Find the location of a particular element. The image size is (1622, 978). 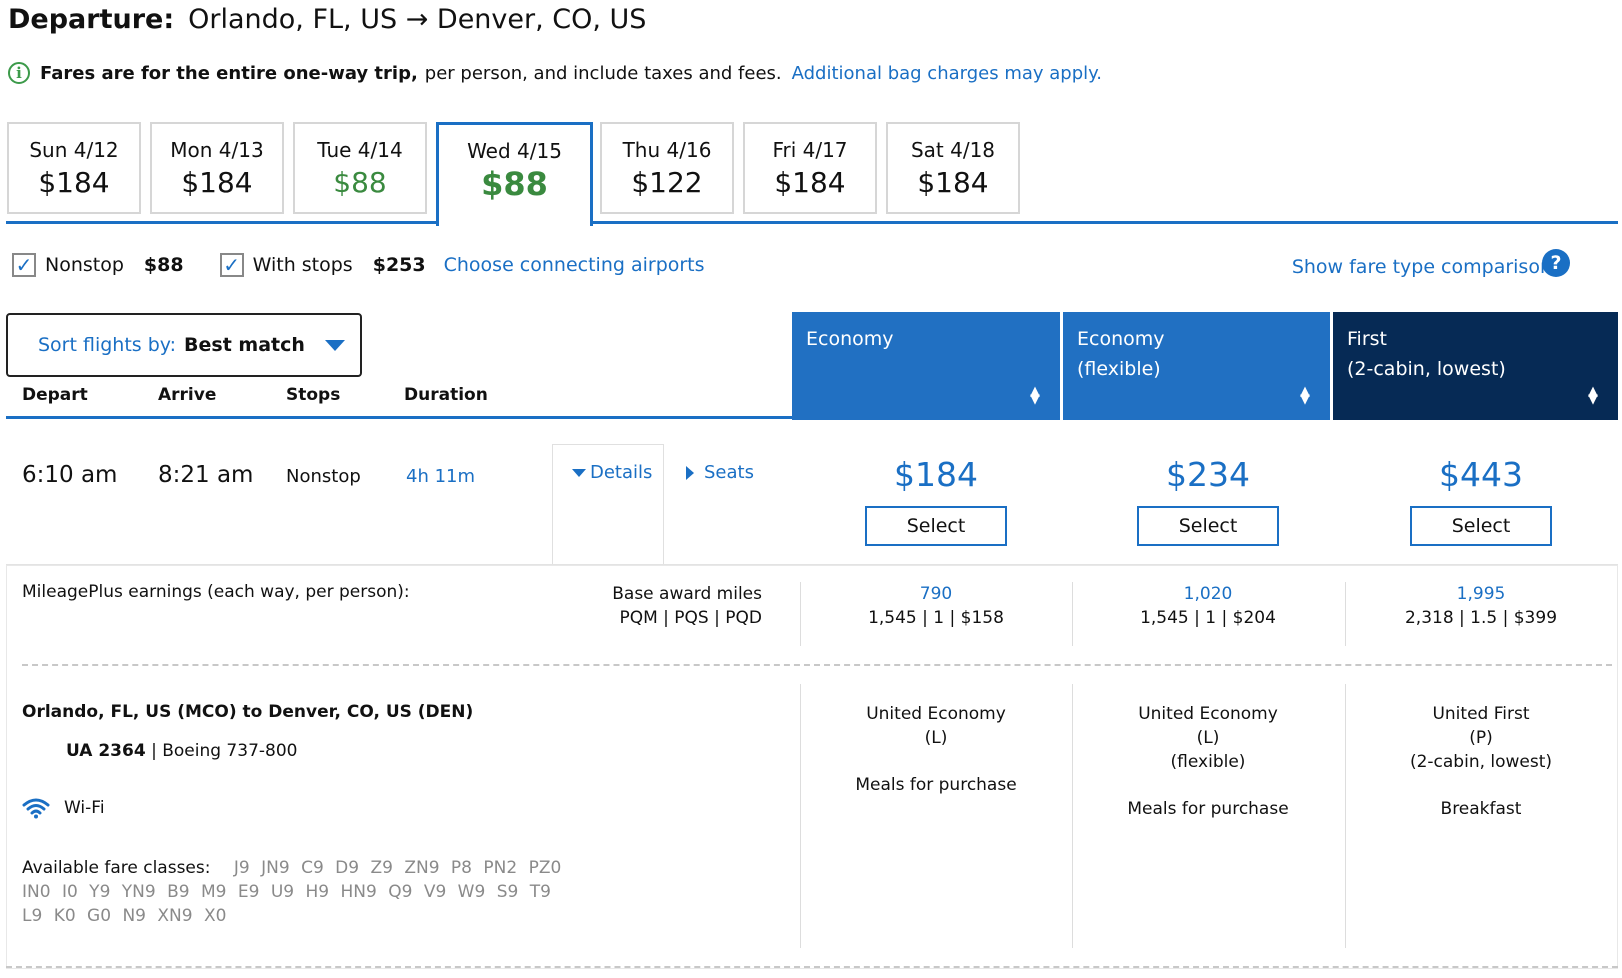

cabin-variant: (flexible) is located at coordinates (1208, 762).